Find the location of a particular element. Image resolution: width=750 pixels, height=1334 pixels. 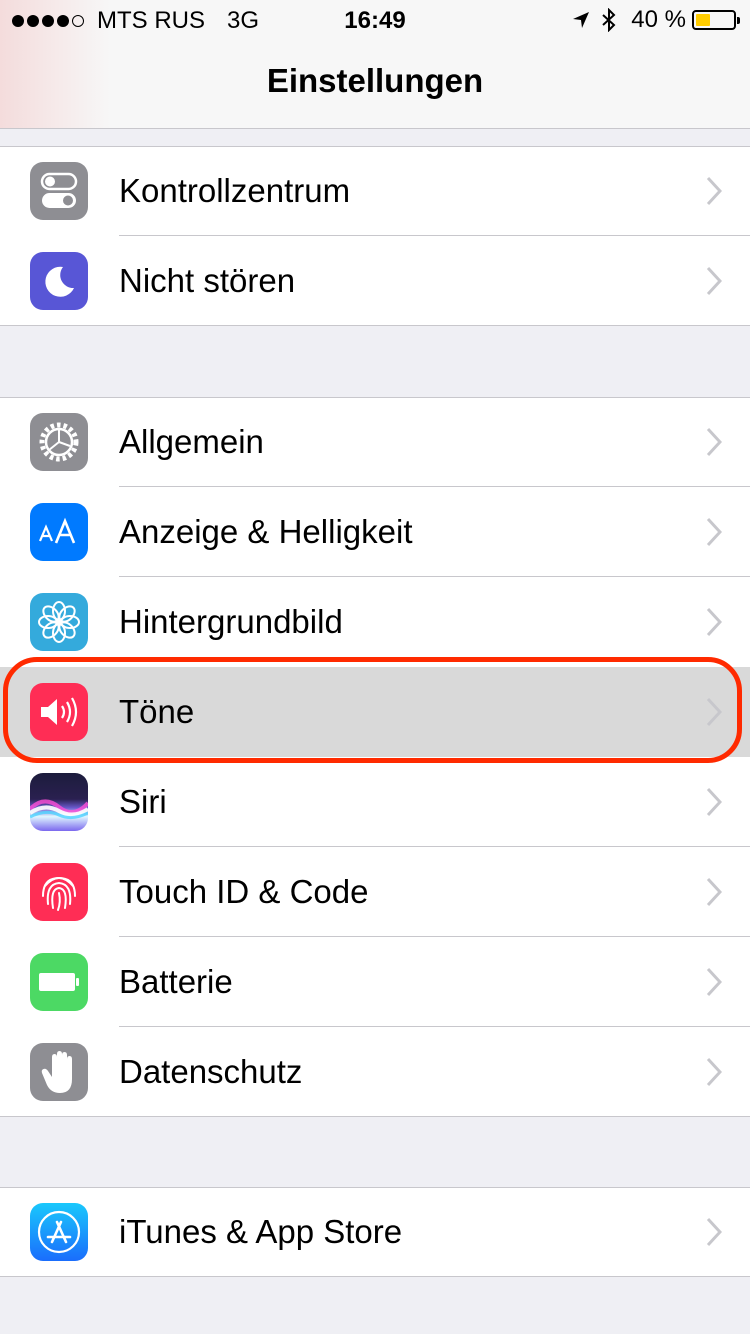

highlight-outline is located at coordinates (372, 710).